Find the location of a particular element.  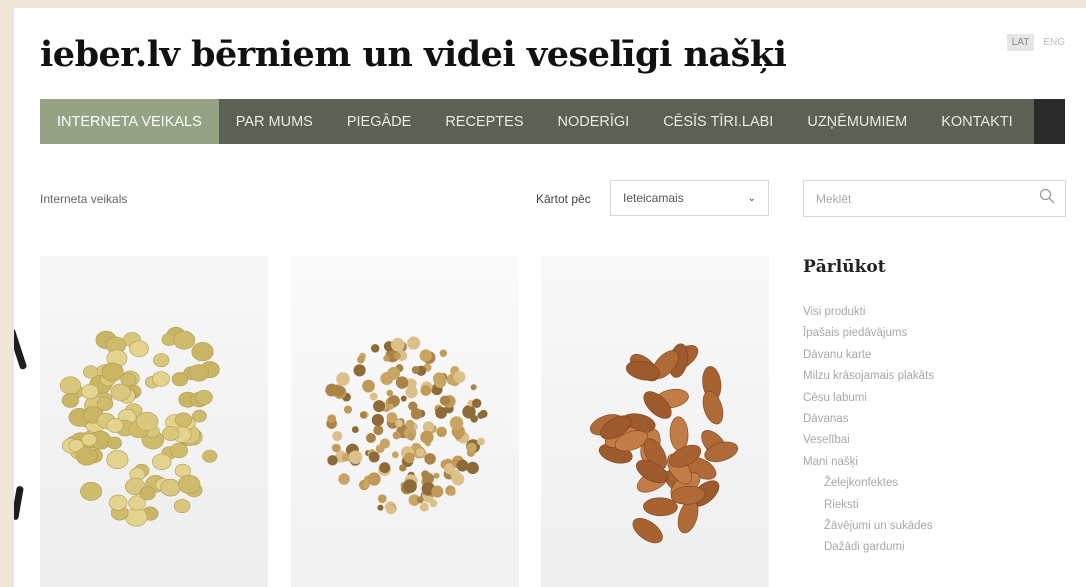

category-item: Mani našķi is located at coordinates (868, 462).